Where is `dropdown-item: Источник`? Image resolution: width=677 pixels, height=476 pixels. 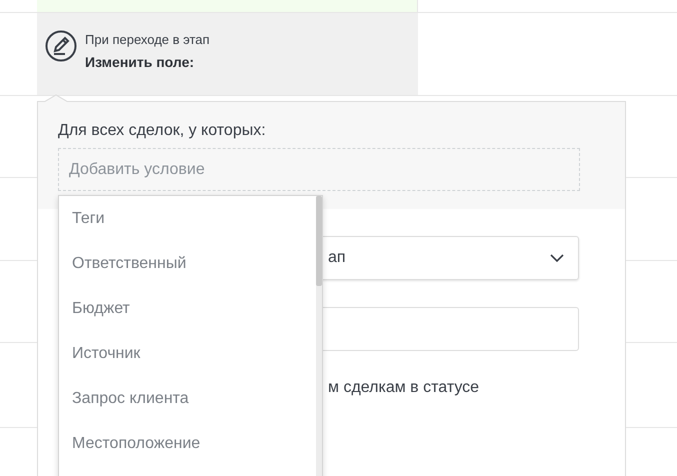
dropdown-item: Источник is located at coordinates (106, 354).